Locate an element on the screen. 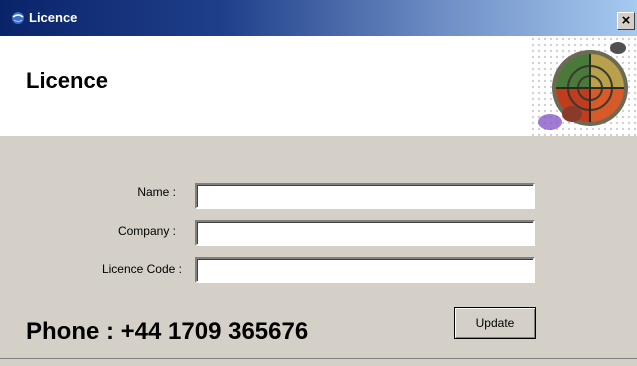 This screenshot has height=366, width=637. licence-code-field is located at coordinates (365, 270).